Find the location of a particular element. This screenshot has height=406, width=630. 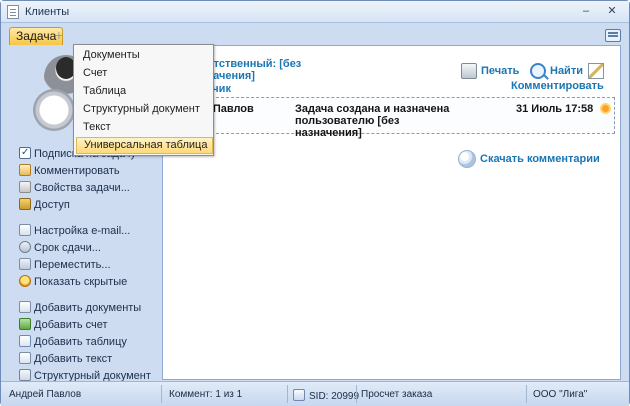

sidebar-item-add-documents: Добавить документы is located at coordinates (80, 308).